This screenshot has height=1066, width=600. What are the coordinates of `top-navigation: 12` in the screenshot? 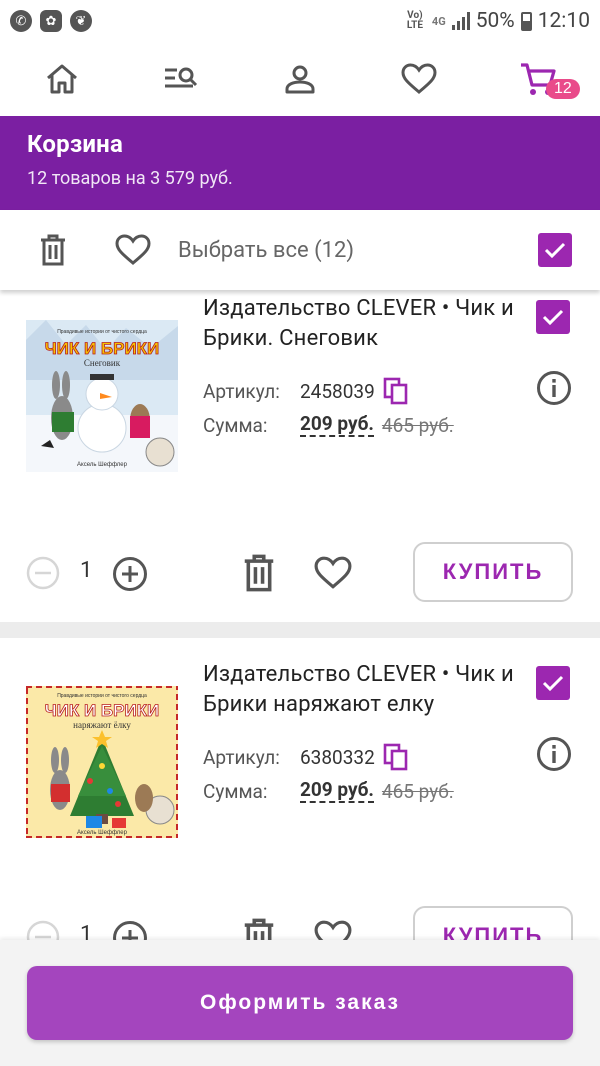 It's located at (300, 79).